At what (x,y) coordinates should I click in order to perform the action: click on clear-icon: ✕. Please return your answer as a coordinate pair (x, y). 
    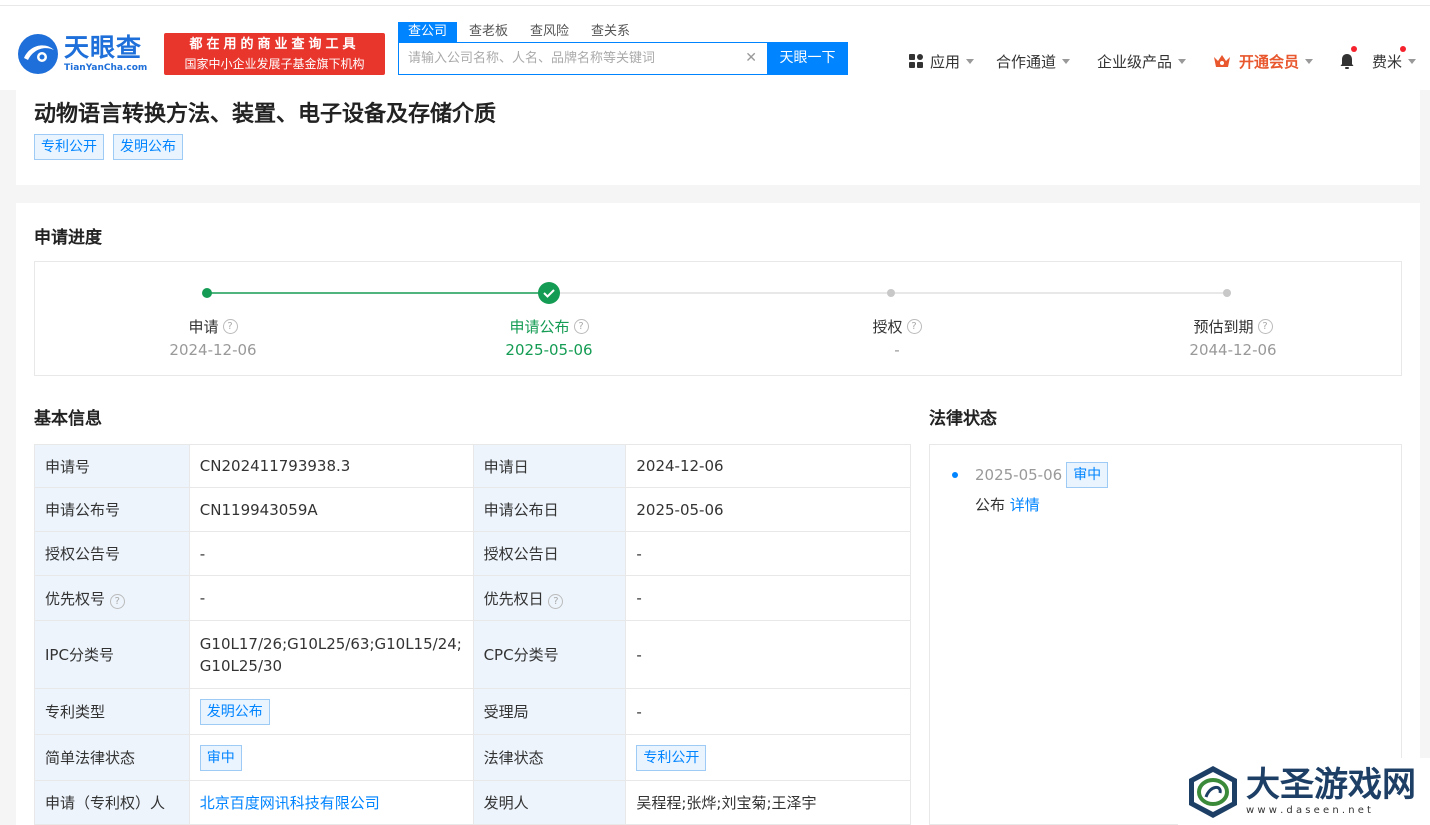
    Looking at the image, I should click on (751, 58).